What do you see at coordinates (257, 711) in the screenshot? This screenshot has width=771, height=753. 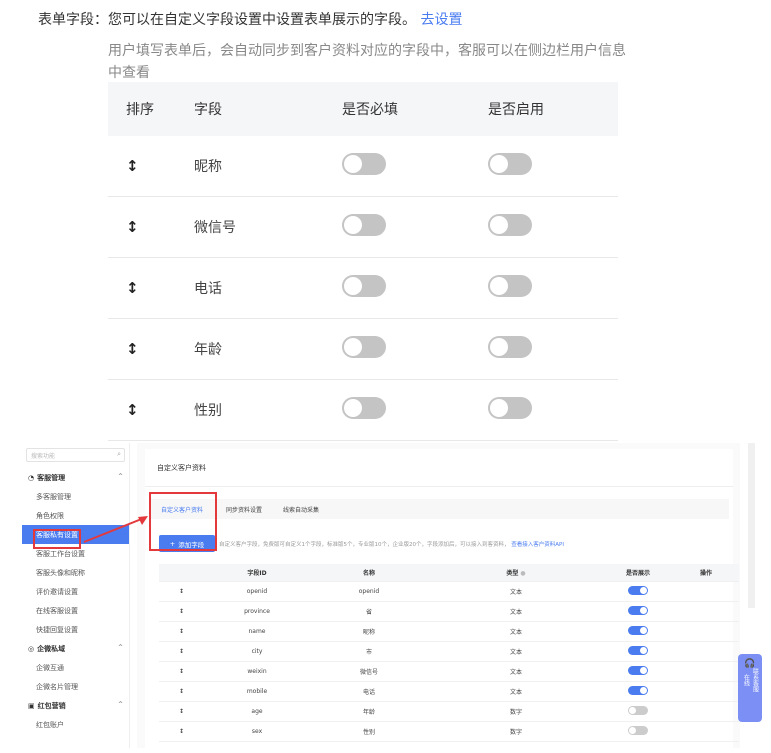 I see `field-id: age` at bounding box center [257, 711].